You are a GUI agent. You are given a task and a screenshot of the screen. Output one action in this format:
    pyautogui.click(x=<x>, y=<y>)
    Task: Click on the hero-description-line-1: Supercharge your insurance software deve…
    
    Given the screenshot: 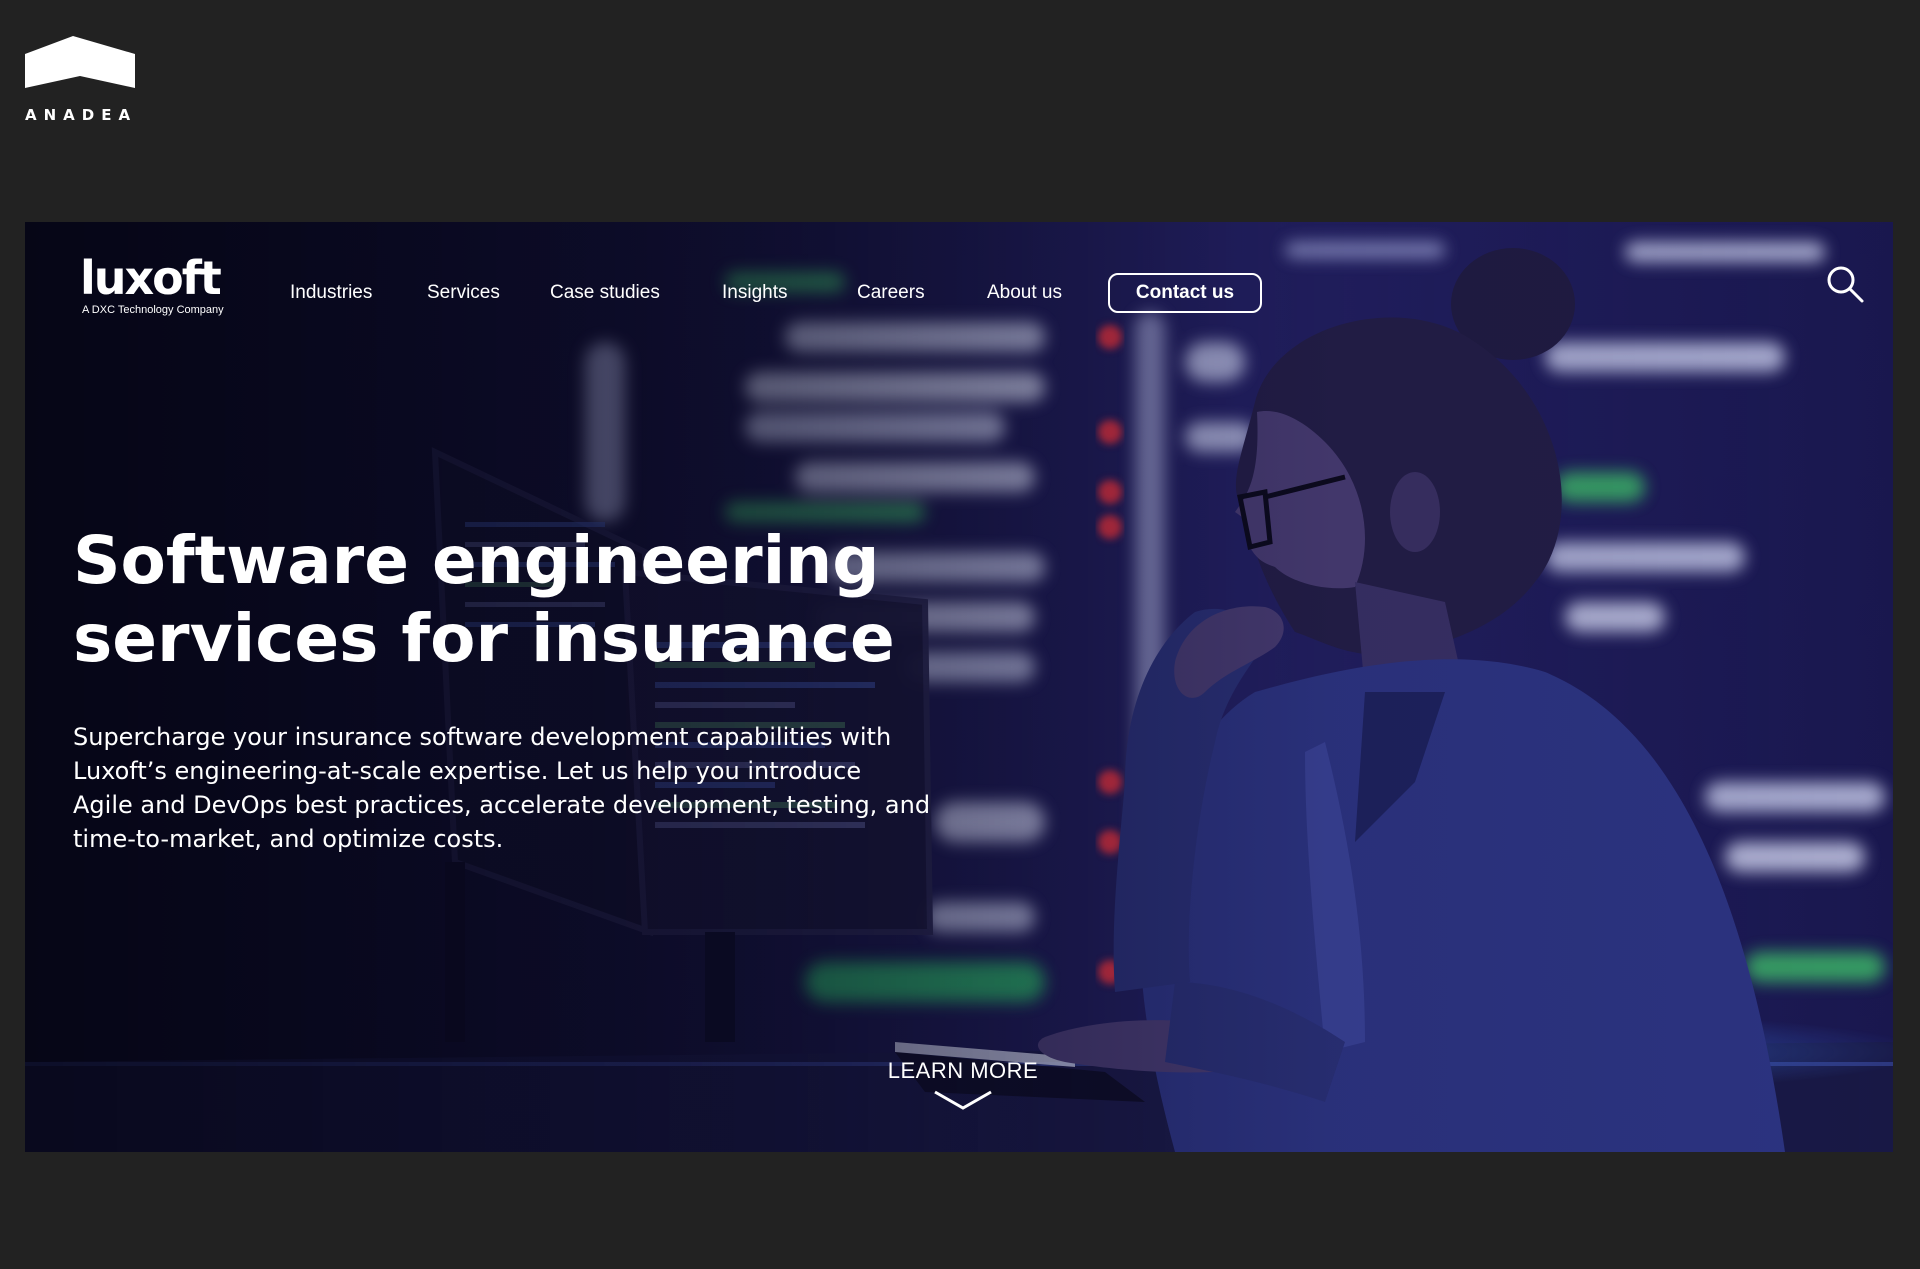 What is the action you would take?
    pyautogui.click(x=482, y=737)
    